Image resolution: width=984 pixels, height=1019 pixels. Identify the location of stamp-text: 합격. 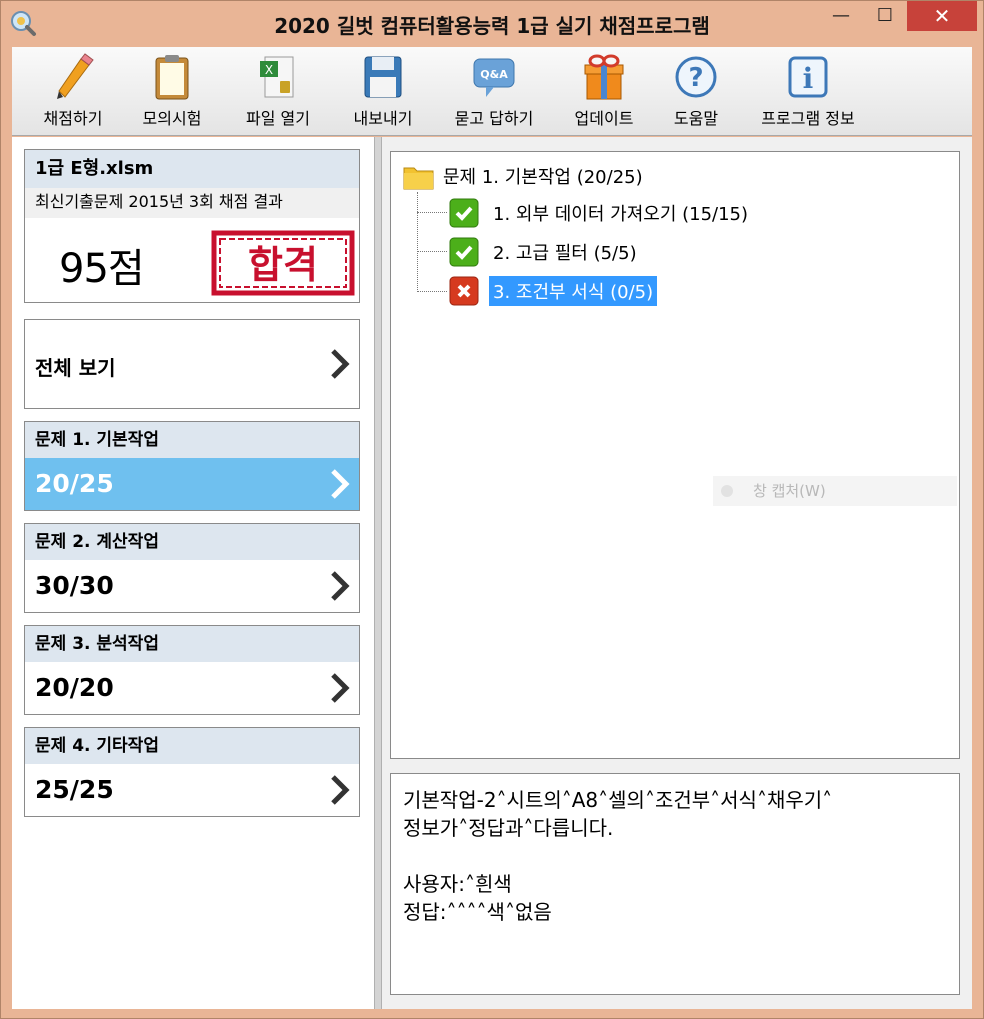
(283, 265).